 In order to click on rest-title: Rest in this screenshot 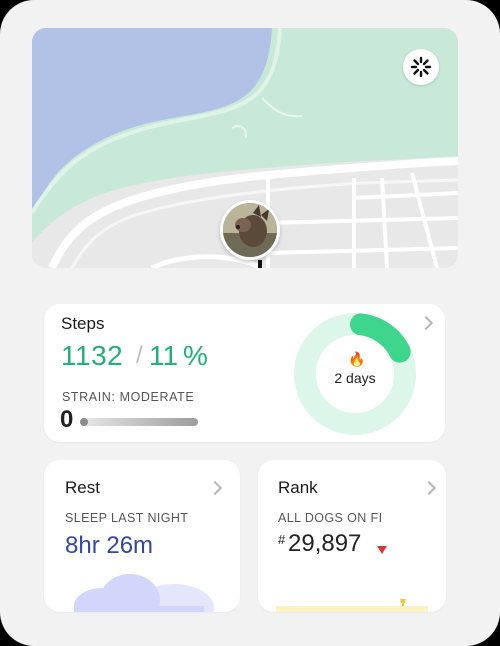, I will do `click(82, 487)`.